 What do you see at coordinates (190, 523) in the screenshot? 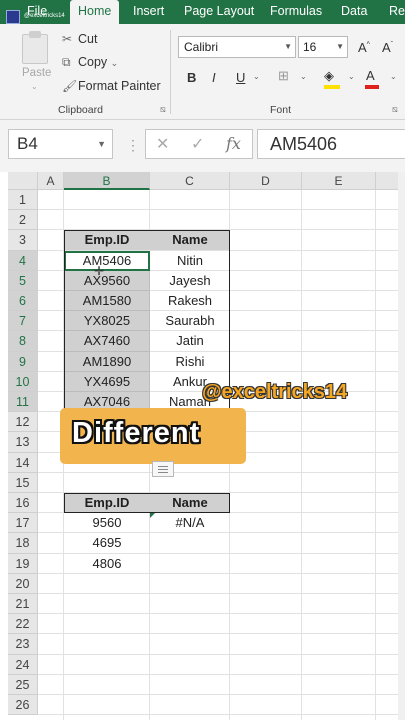
I see `lookup-result-cell: #N/A` at bounding box center [190, 523].